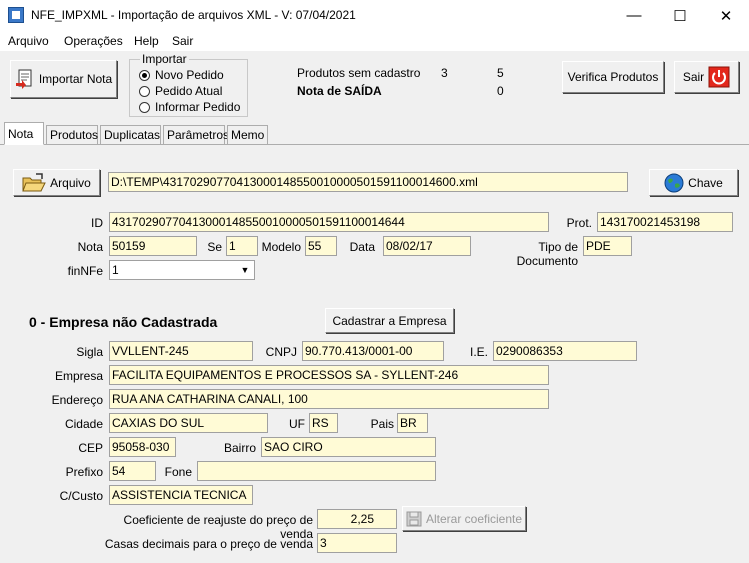  What do you see at coordinates (115, 270) in the screenshot?
I see `finnfe-selected-value: 1` at bounding box center [115, 270].